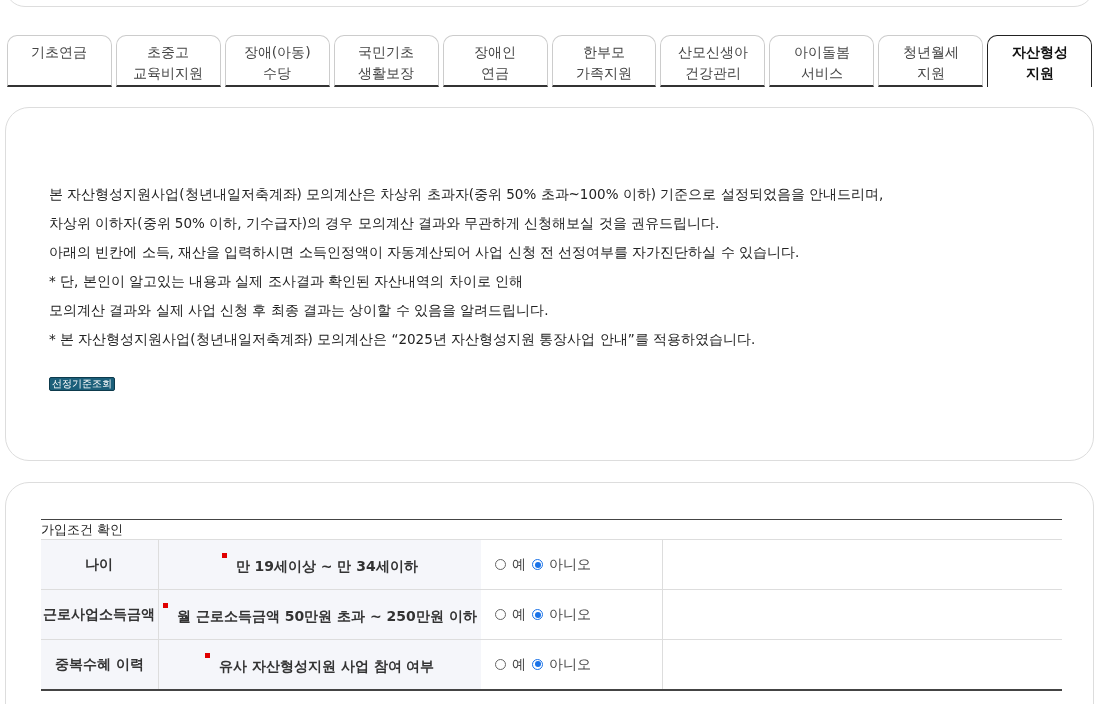  What do you see at coordinates (99, 614) in the screenshot?
I see `table-cell: 근로사업소득금액` at bounding box center [99, 614].